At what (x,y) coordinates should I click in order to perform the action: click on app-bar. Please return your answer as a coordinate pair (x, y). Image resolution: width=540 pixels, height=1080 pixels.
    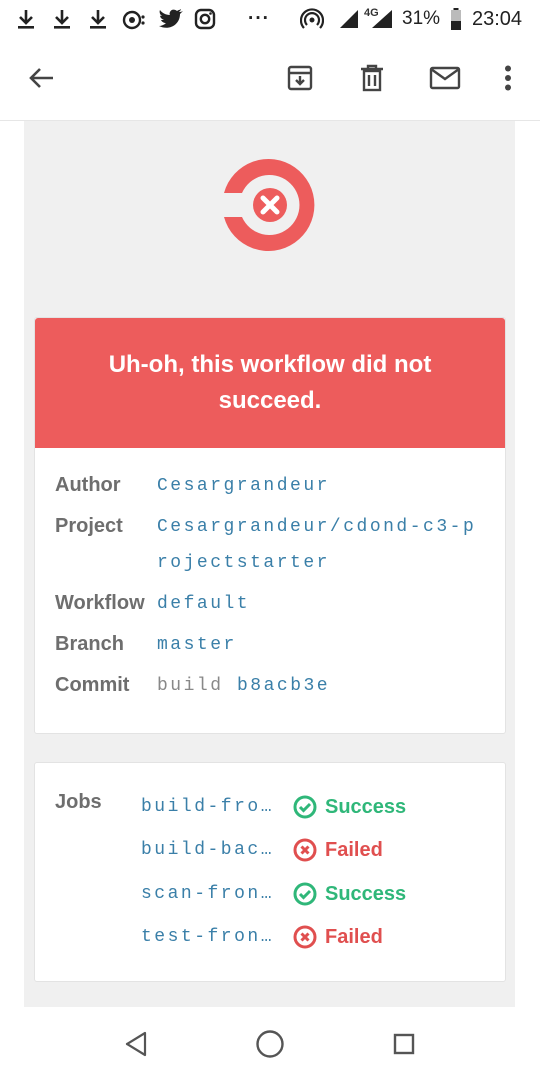
    Looking at the image, I should click on (270, 79).